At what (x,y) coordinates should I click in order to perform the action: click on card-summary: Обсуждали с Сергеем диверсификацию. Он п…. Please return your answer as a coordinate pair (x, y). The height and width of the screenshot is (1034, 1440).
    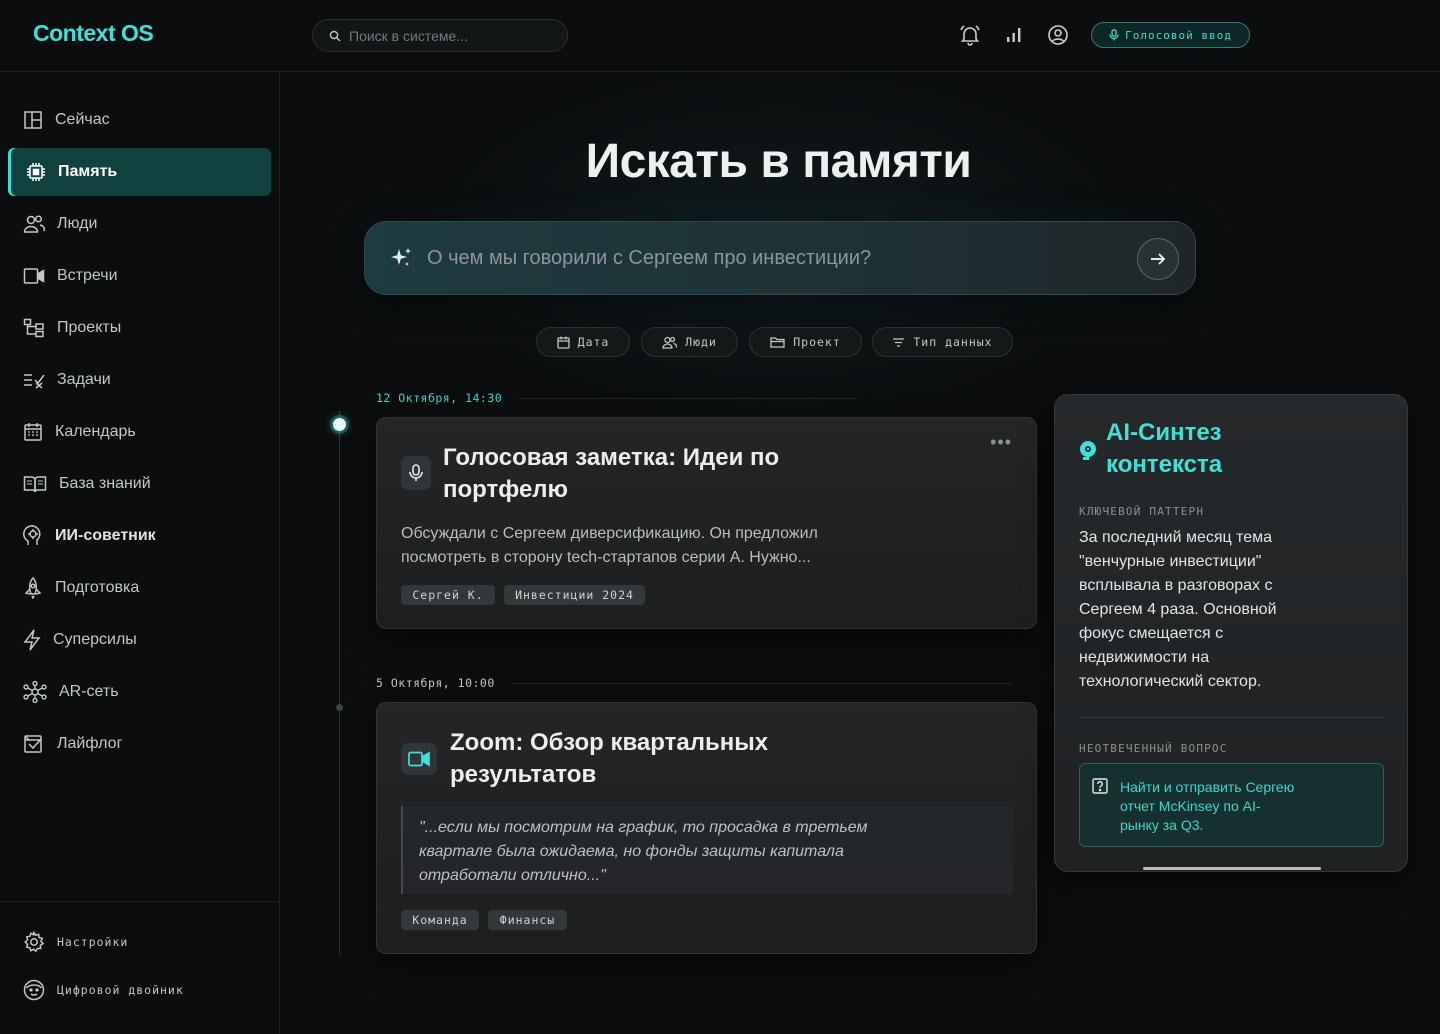
    Looking at the image, I should click on (609, 546).